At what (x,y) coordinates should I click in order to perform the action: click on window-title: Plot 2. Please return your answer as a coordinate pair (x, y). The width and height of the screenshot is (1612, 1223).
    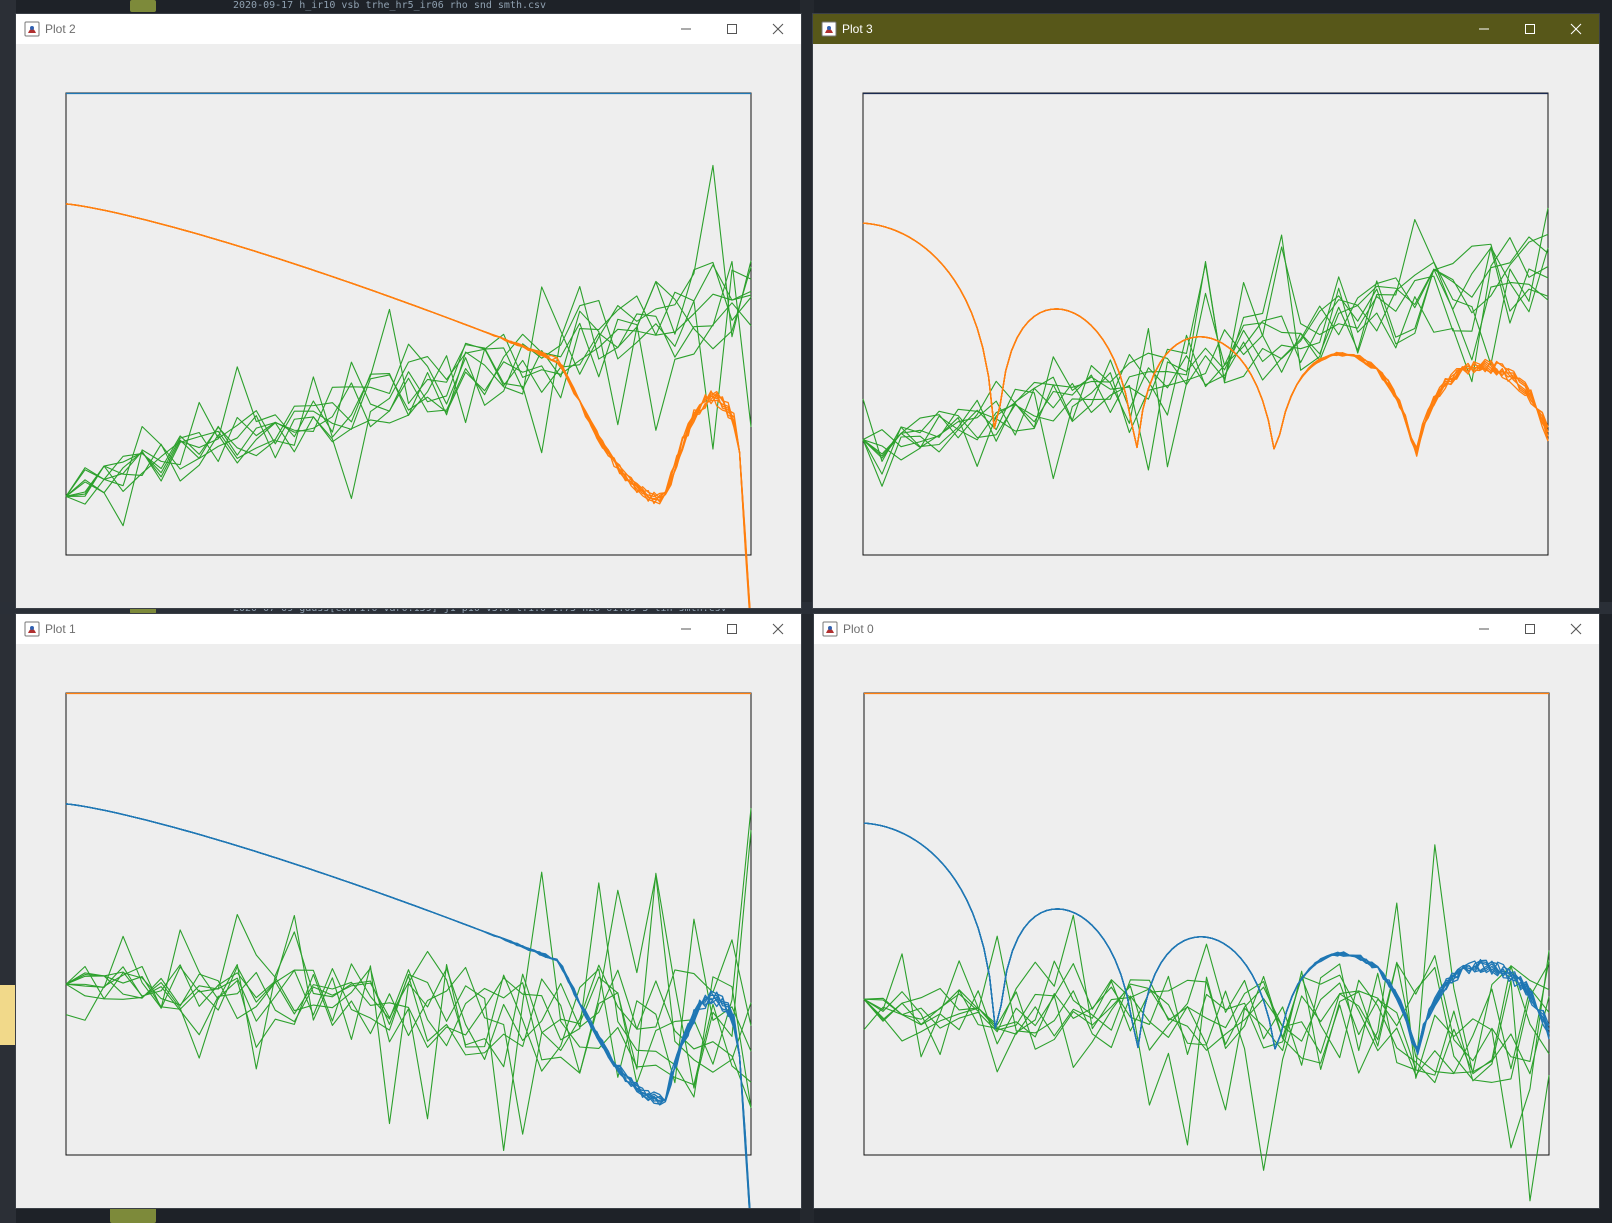
    Looking at the image, I should click on (60, 29).